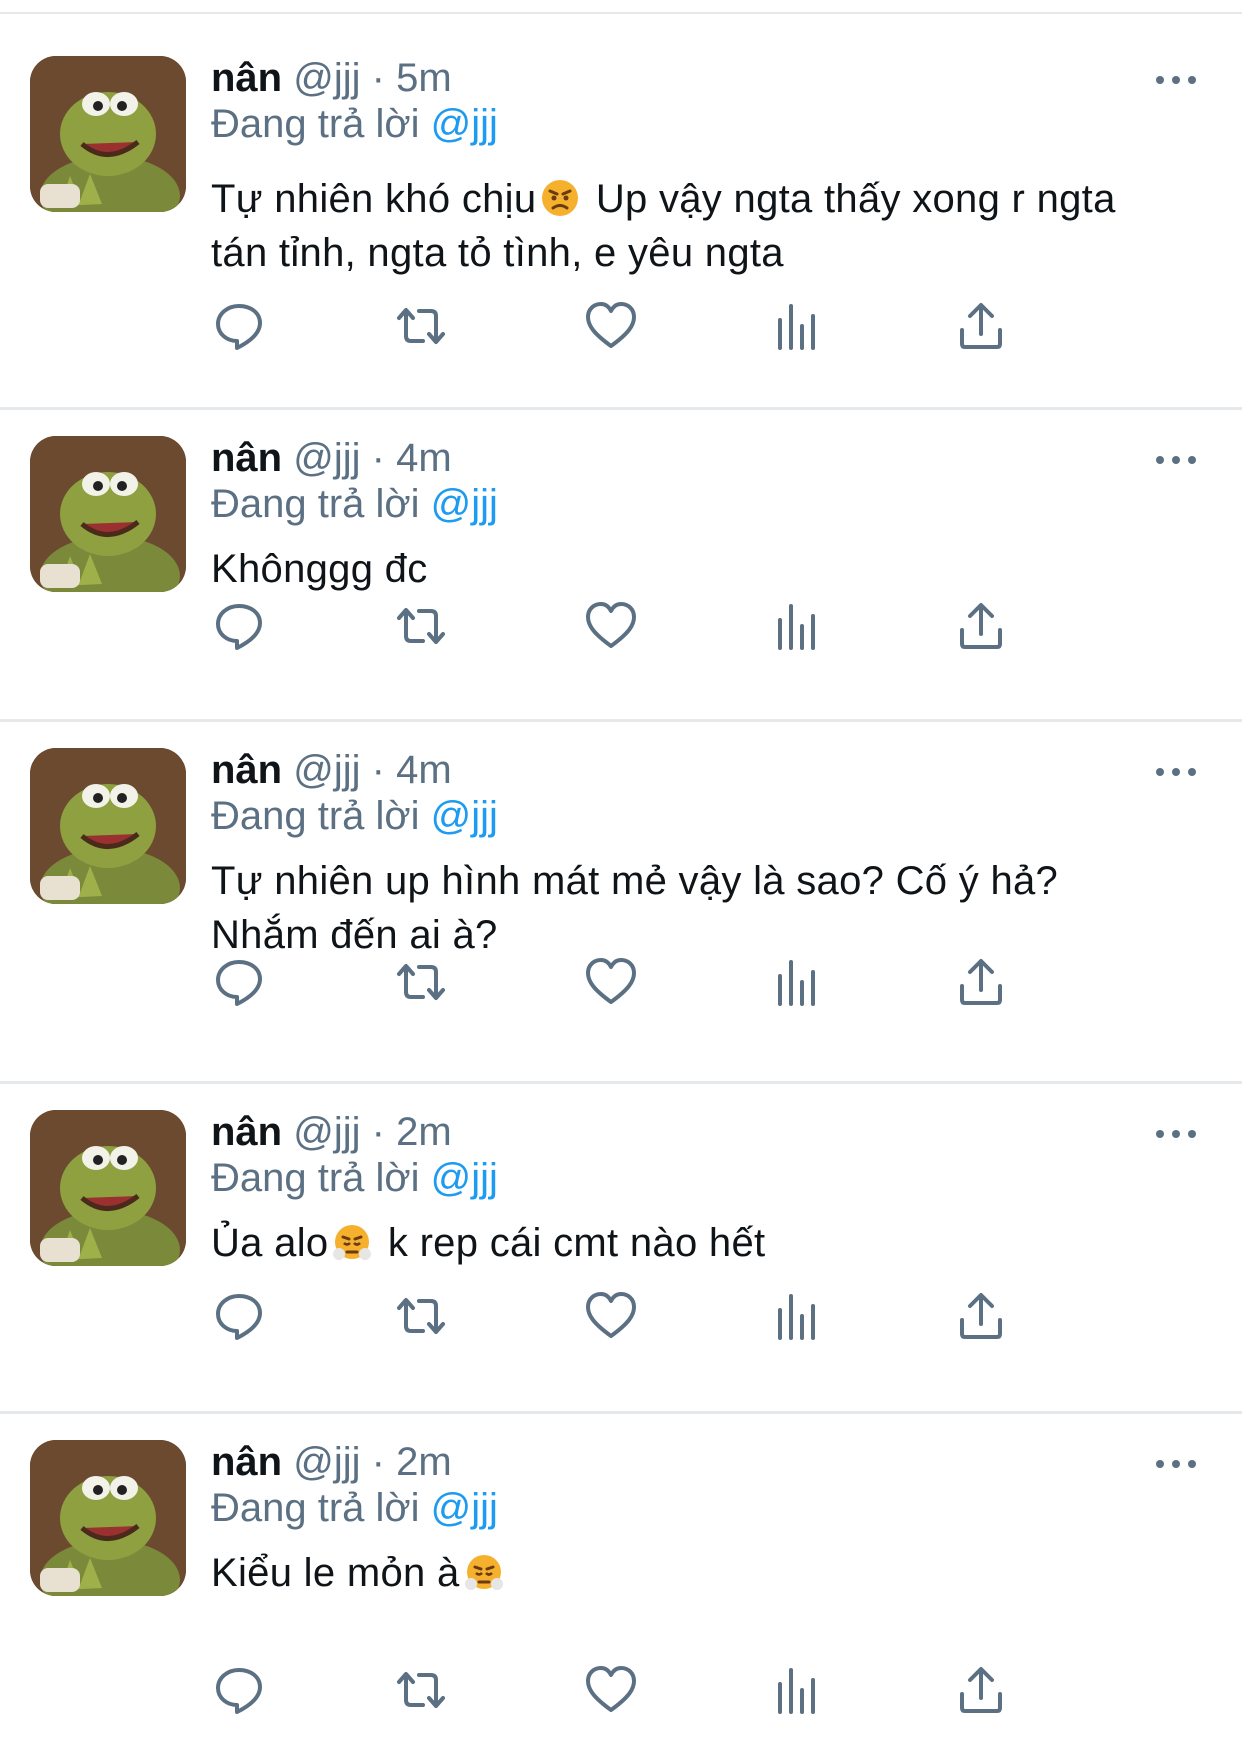 This screenshot has width=1242, height=1745. Describe the element at coordinates (671, 569) in the screenshot. I see `tweet-text: Khônggg đc` at that location.